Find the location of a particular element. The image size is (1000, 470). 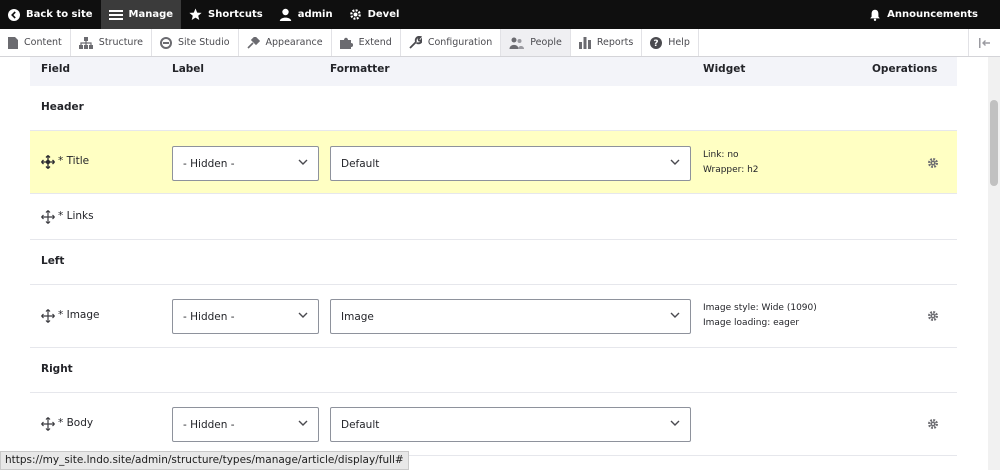

tray-item-label: People is located at coordinates (546, 42).